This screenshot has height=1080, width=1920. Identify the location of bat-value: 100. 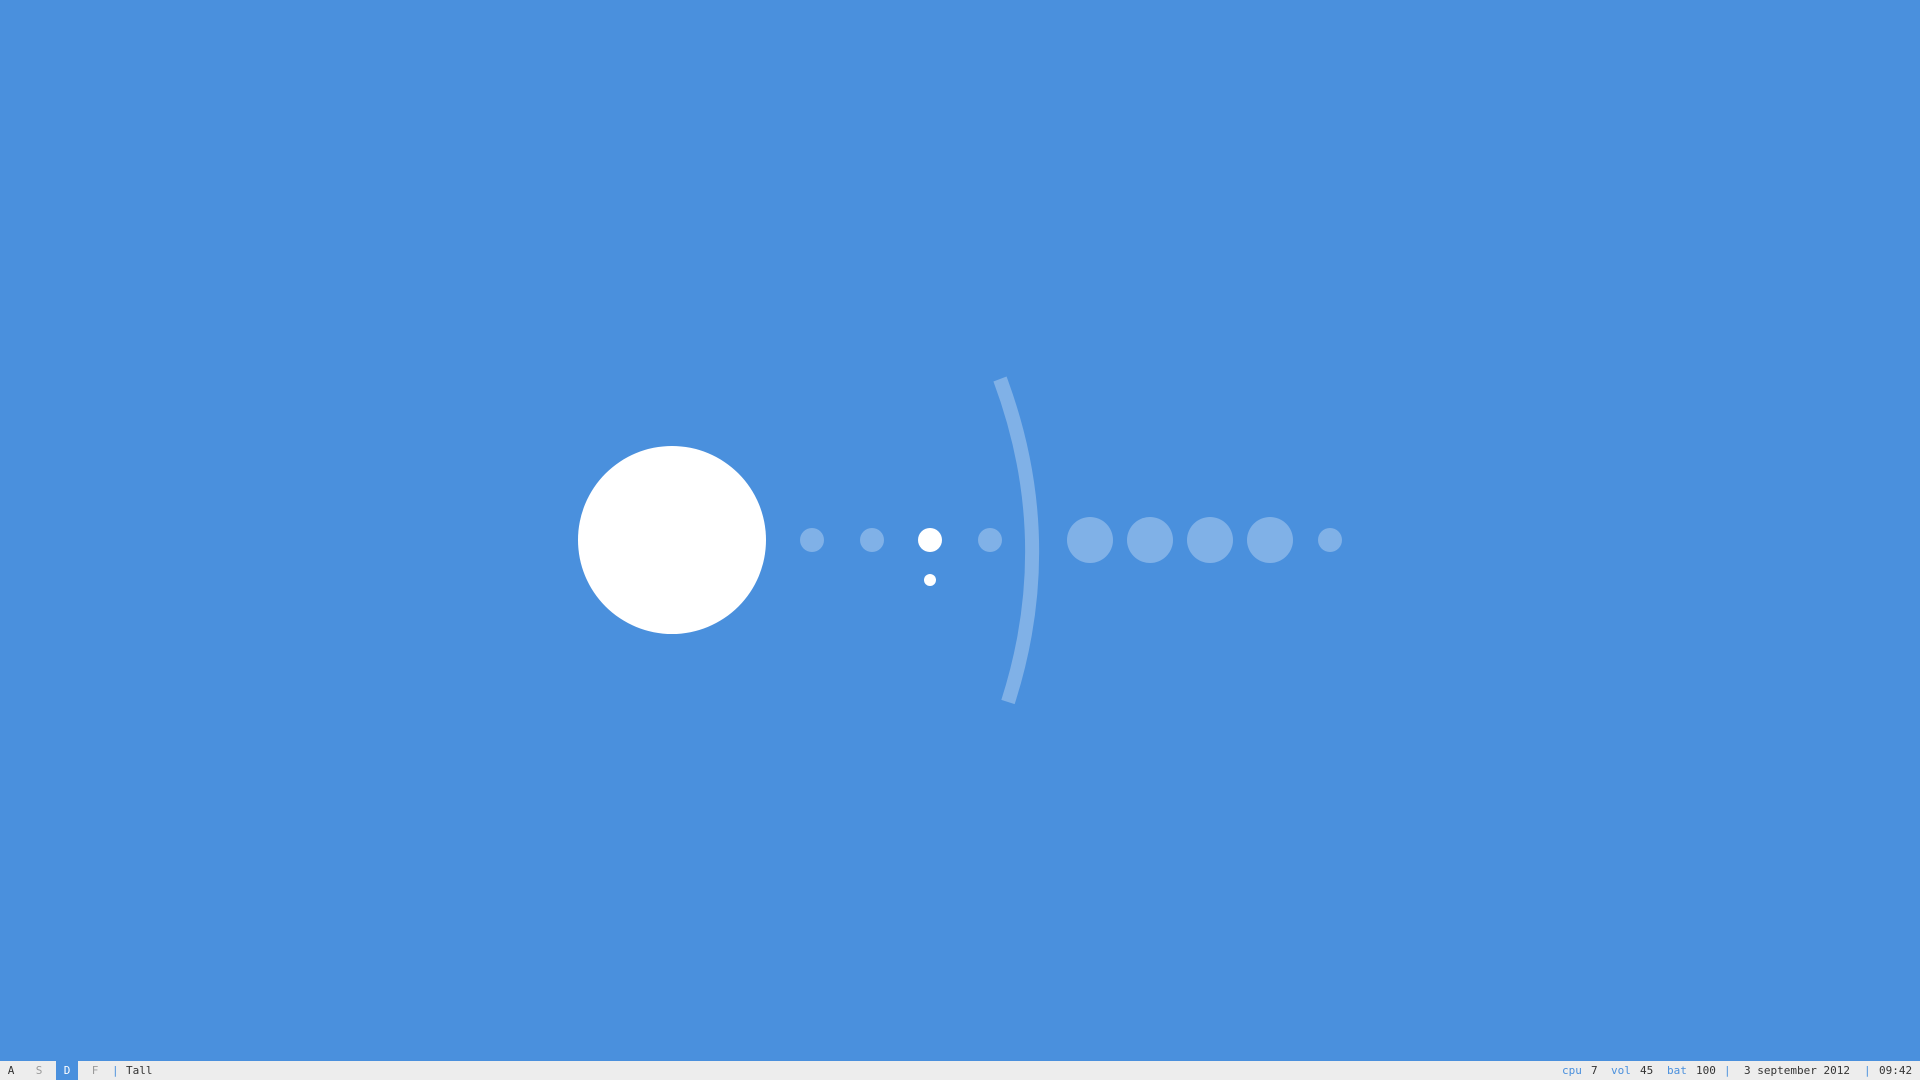
(1706, 1070).